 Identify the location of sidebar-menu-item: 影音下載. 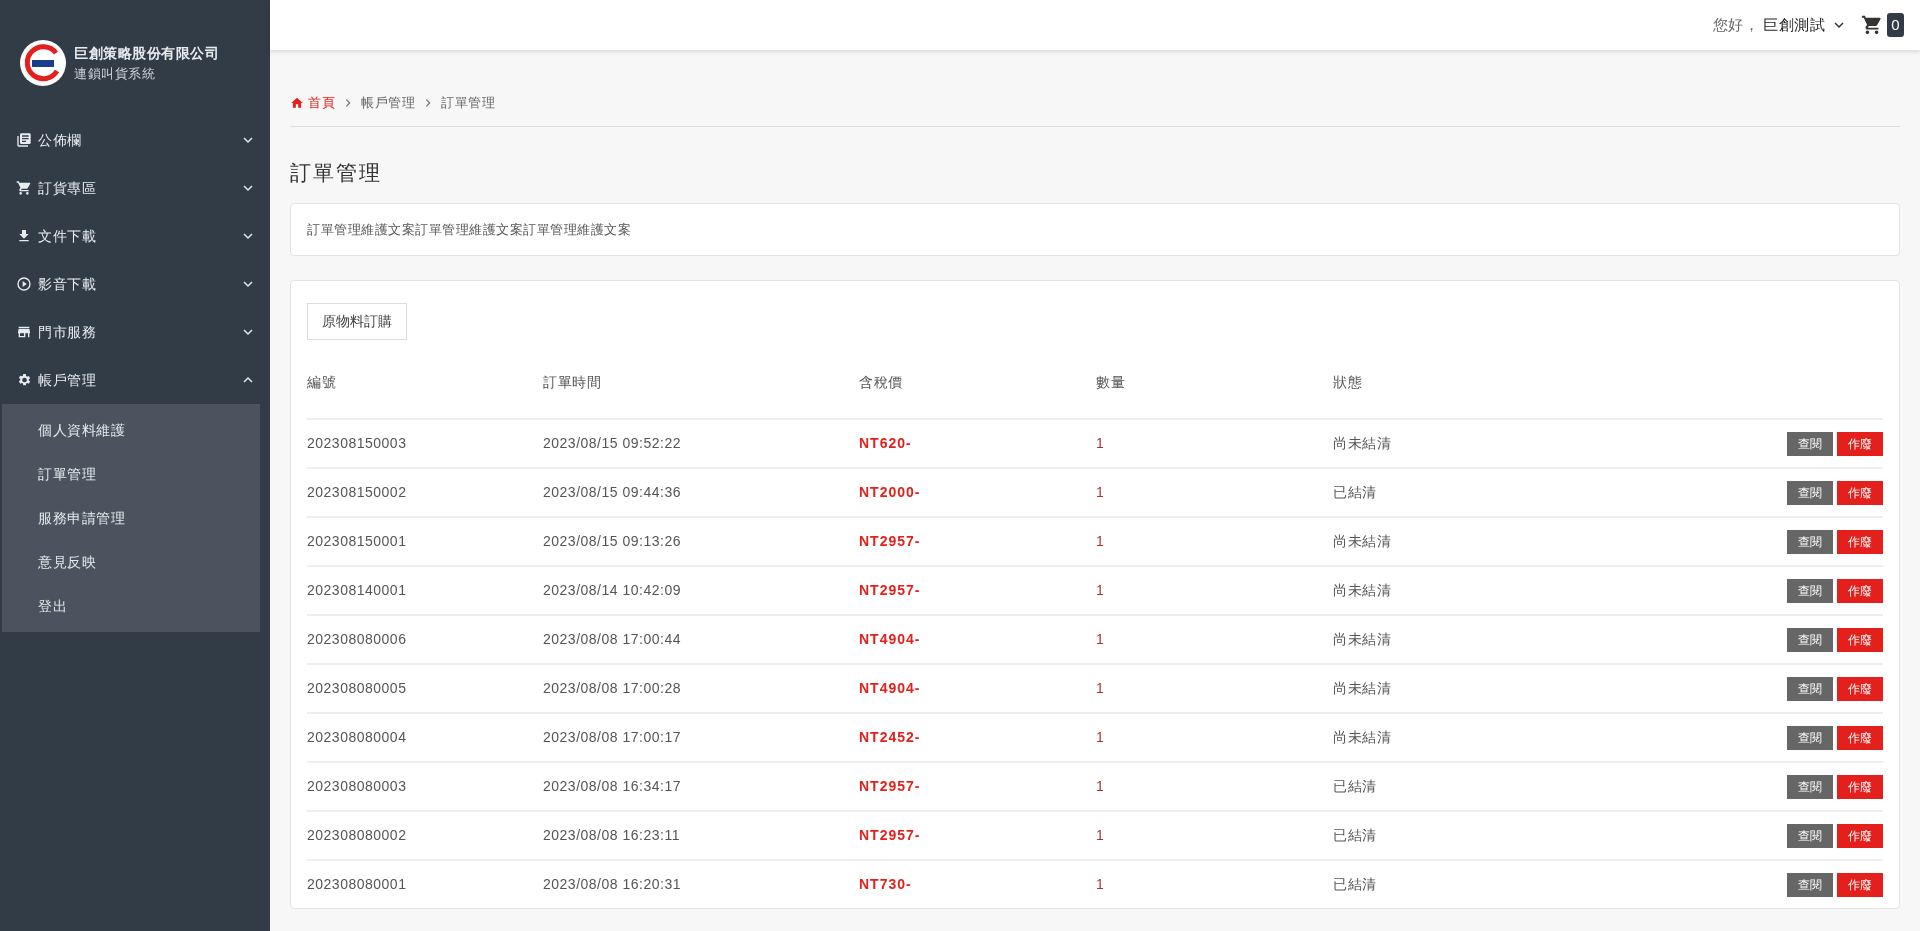
(135, 284).